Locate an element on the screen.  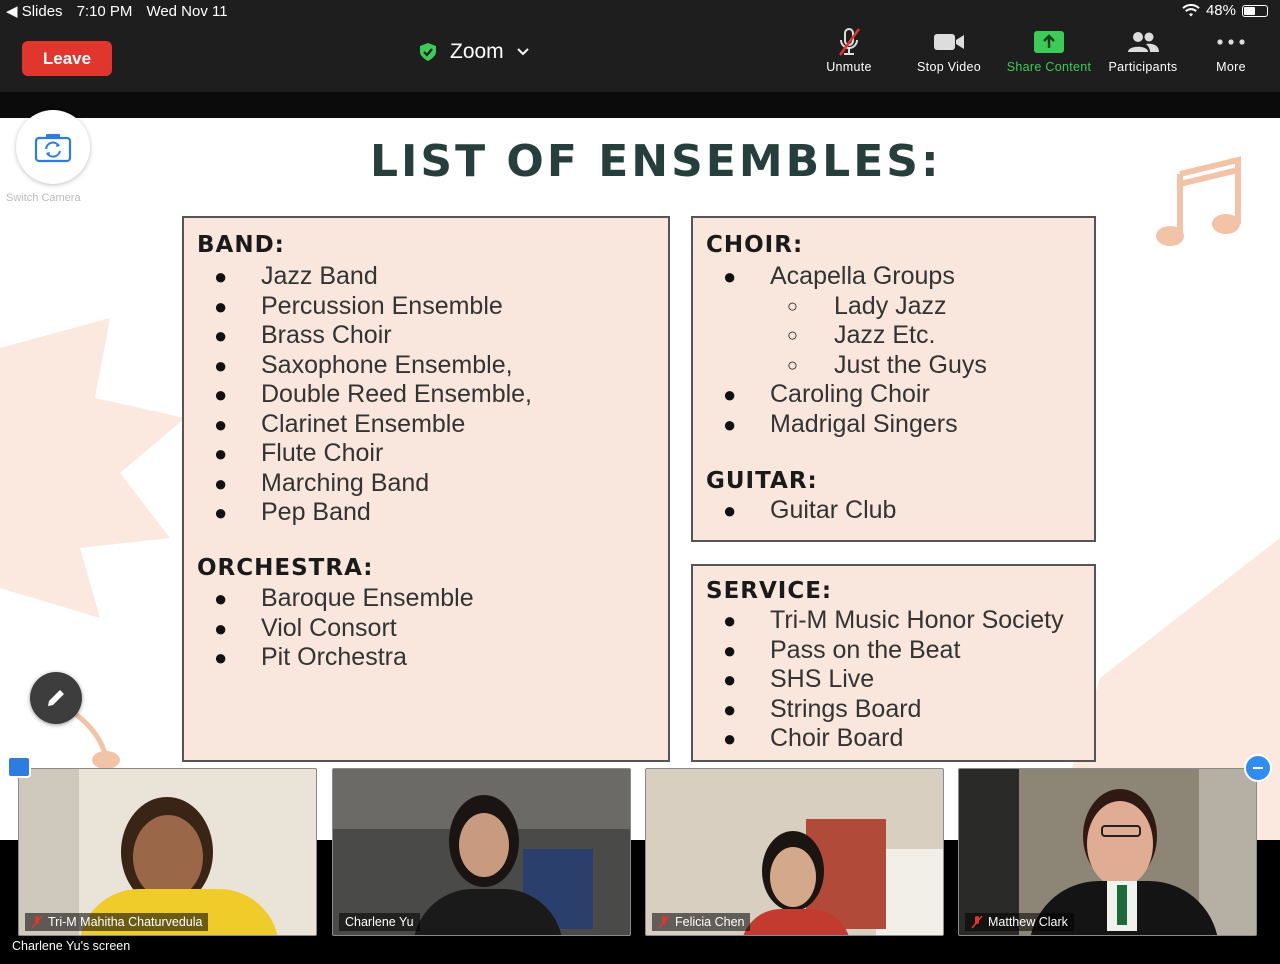
unmute-button: Unmute is located at coordinates (849, 49).